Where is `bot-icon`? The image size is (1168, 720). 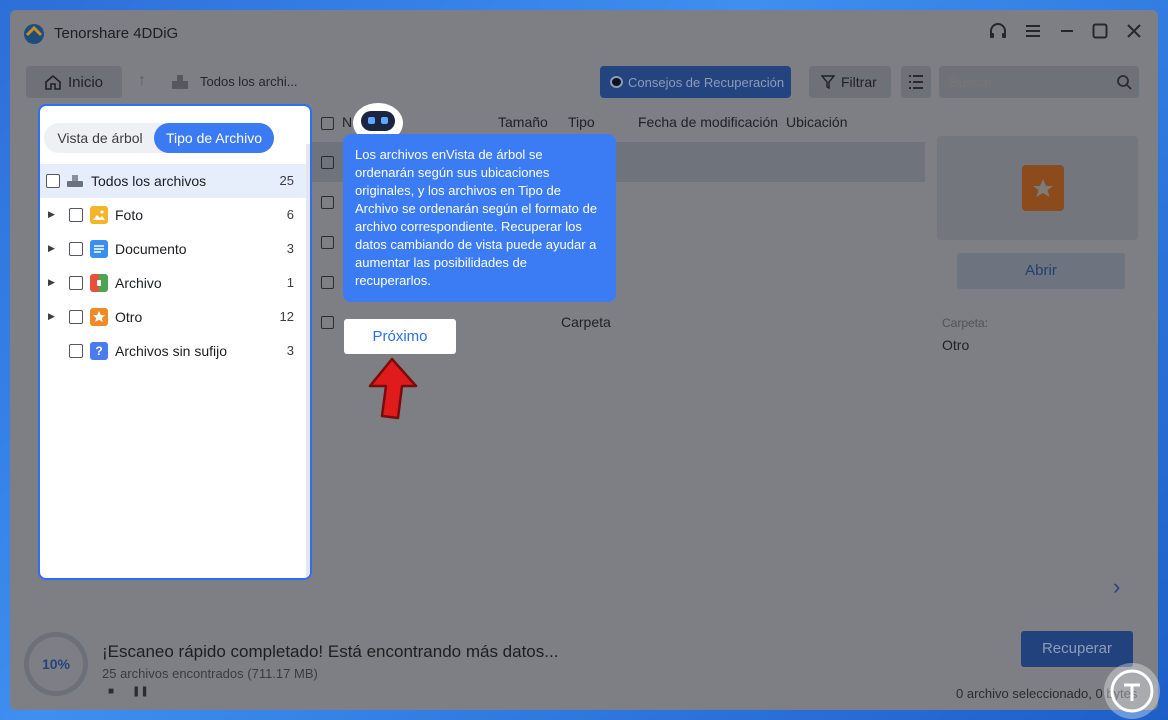 bot-icon is located at coordinates (616, 82).